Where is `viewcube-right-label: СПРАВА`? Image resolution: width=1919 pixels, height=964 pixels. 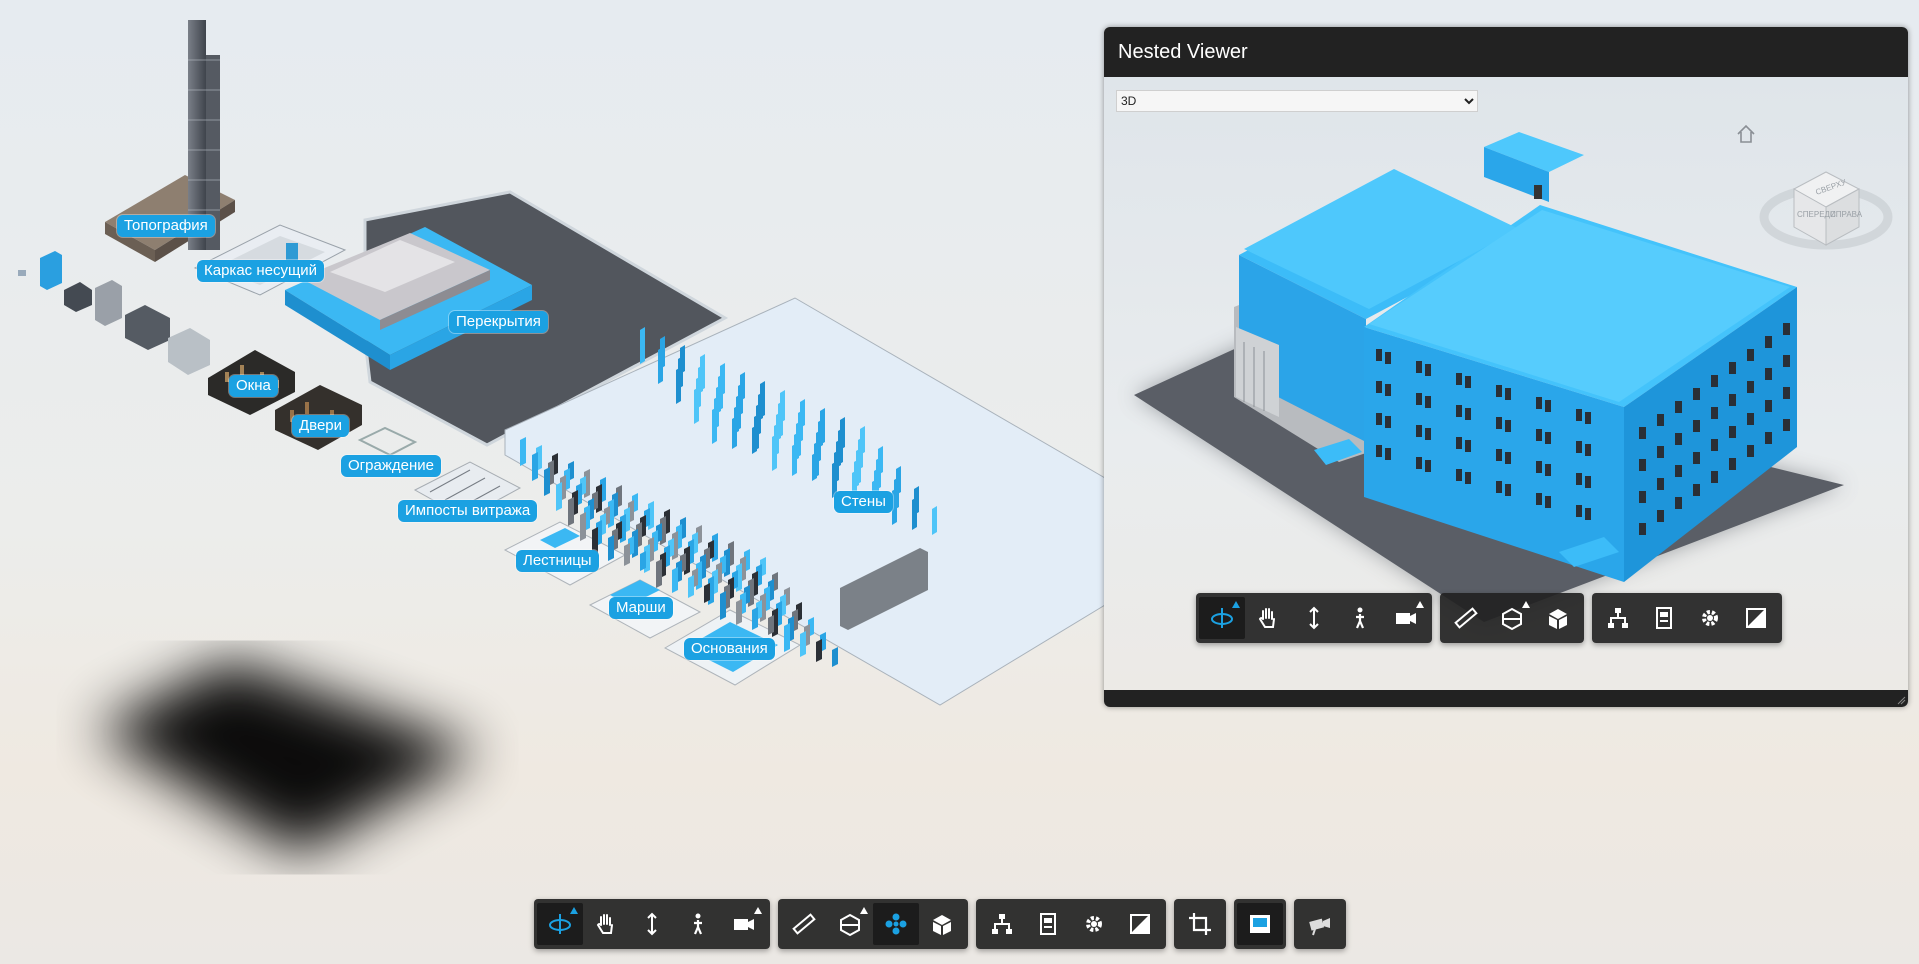
viewcube-right-label: СПРАВА is located at coordinates (1846, 214).